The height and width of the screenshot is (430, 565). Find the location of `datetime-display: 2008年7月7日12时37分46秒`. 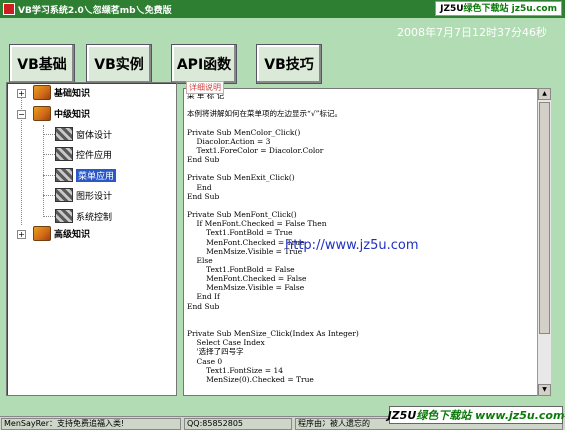

datetime-display: 2008年7月7日12时37分46秒 is located at coordinates (472, 32).